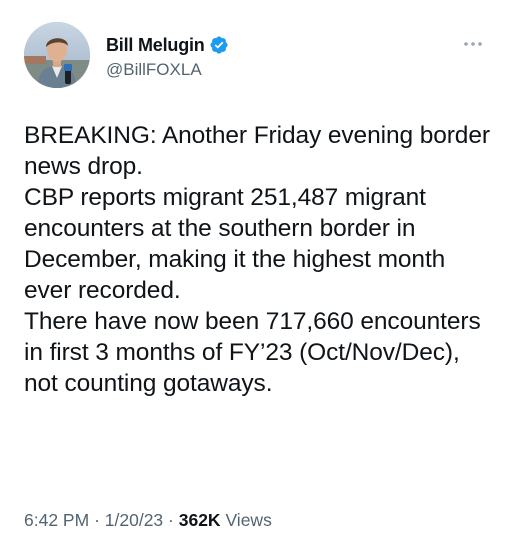  I want to click on avatar-photo-icon, so click(57, 55).